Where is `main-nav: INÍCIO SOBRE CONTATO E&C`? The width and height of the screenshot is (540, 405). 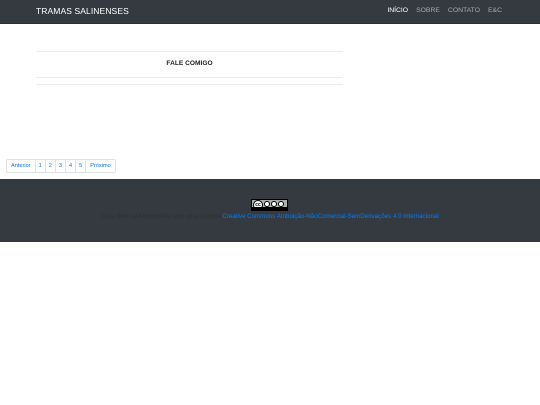 main-nav: INÍCIO SOBRE CONTATO E&C is located at coordinates (444, 10).